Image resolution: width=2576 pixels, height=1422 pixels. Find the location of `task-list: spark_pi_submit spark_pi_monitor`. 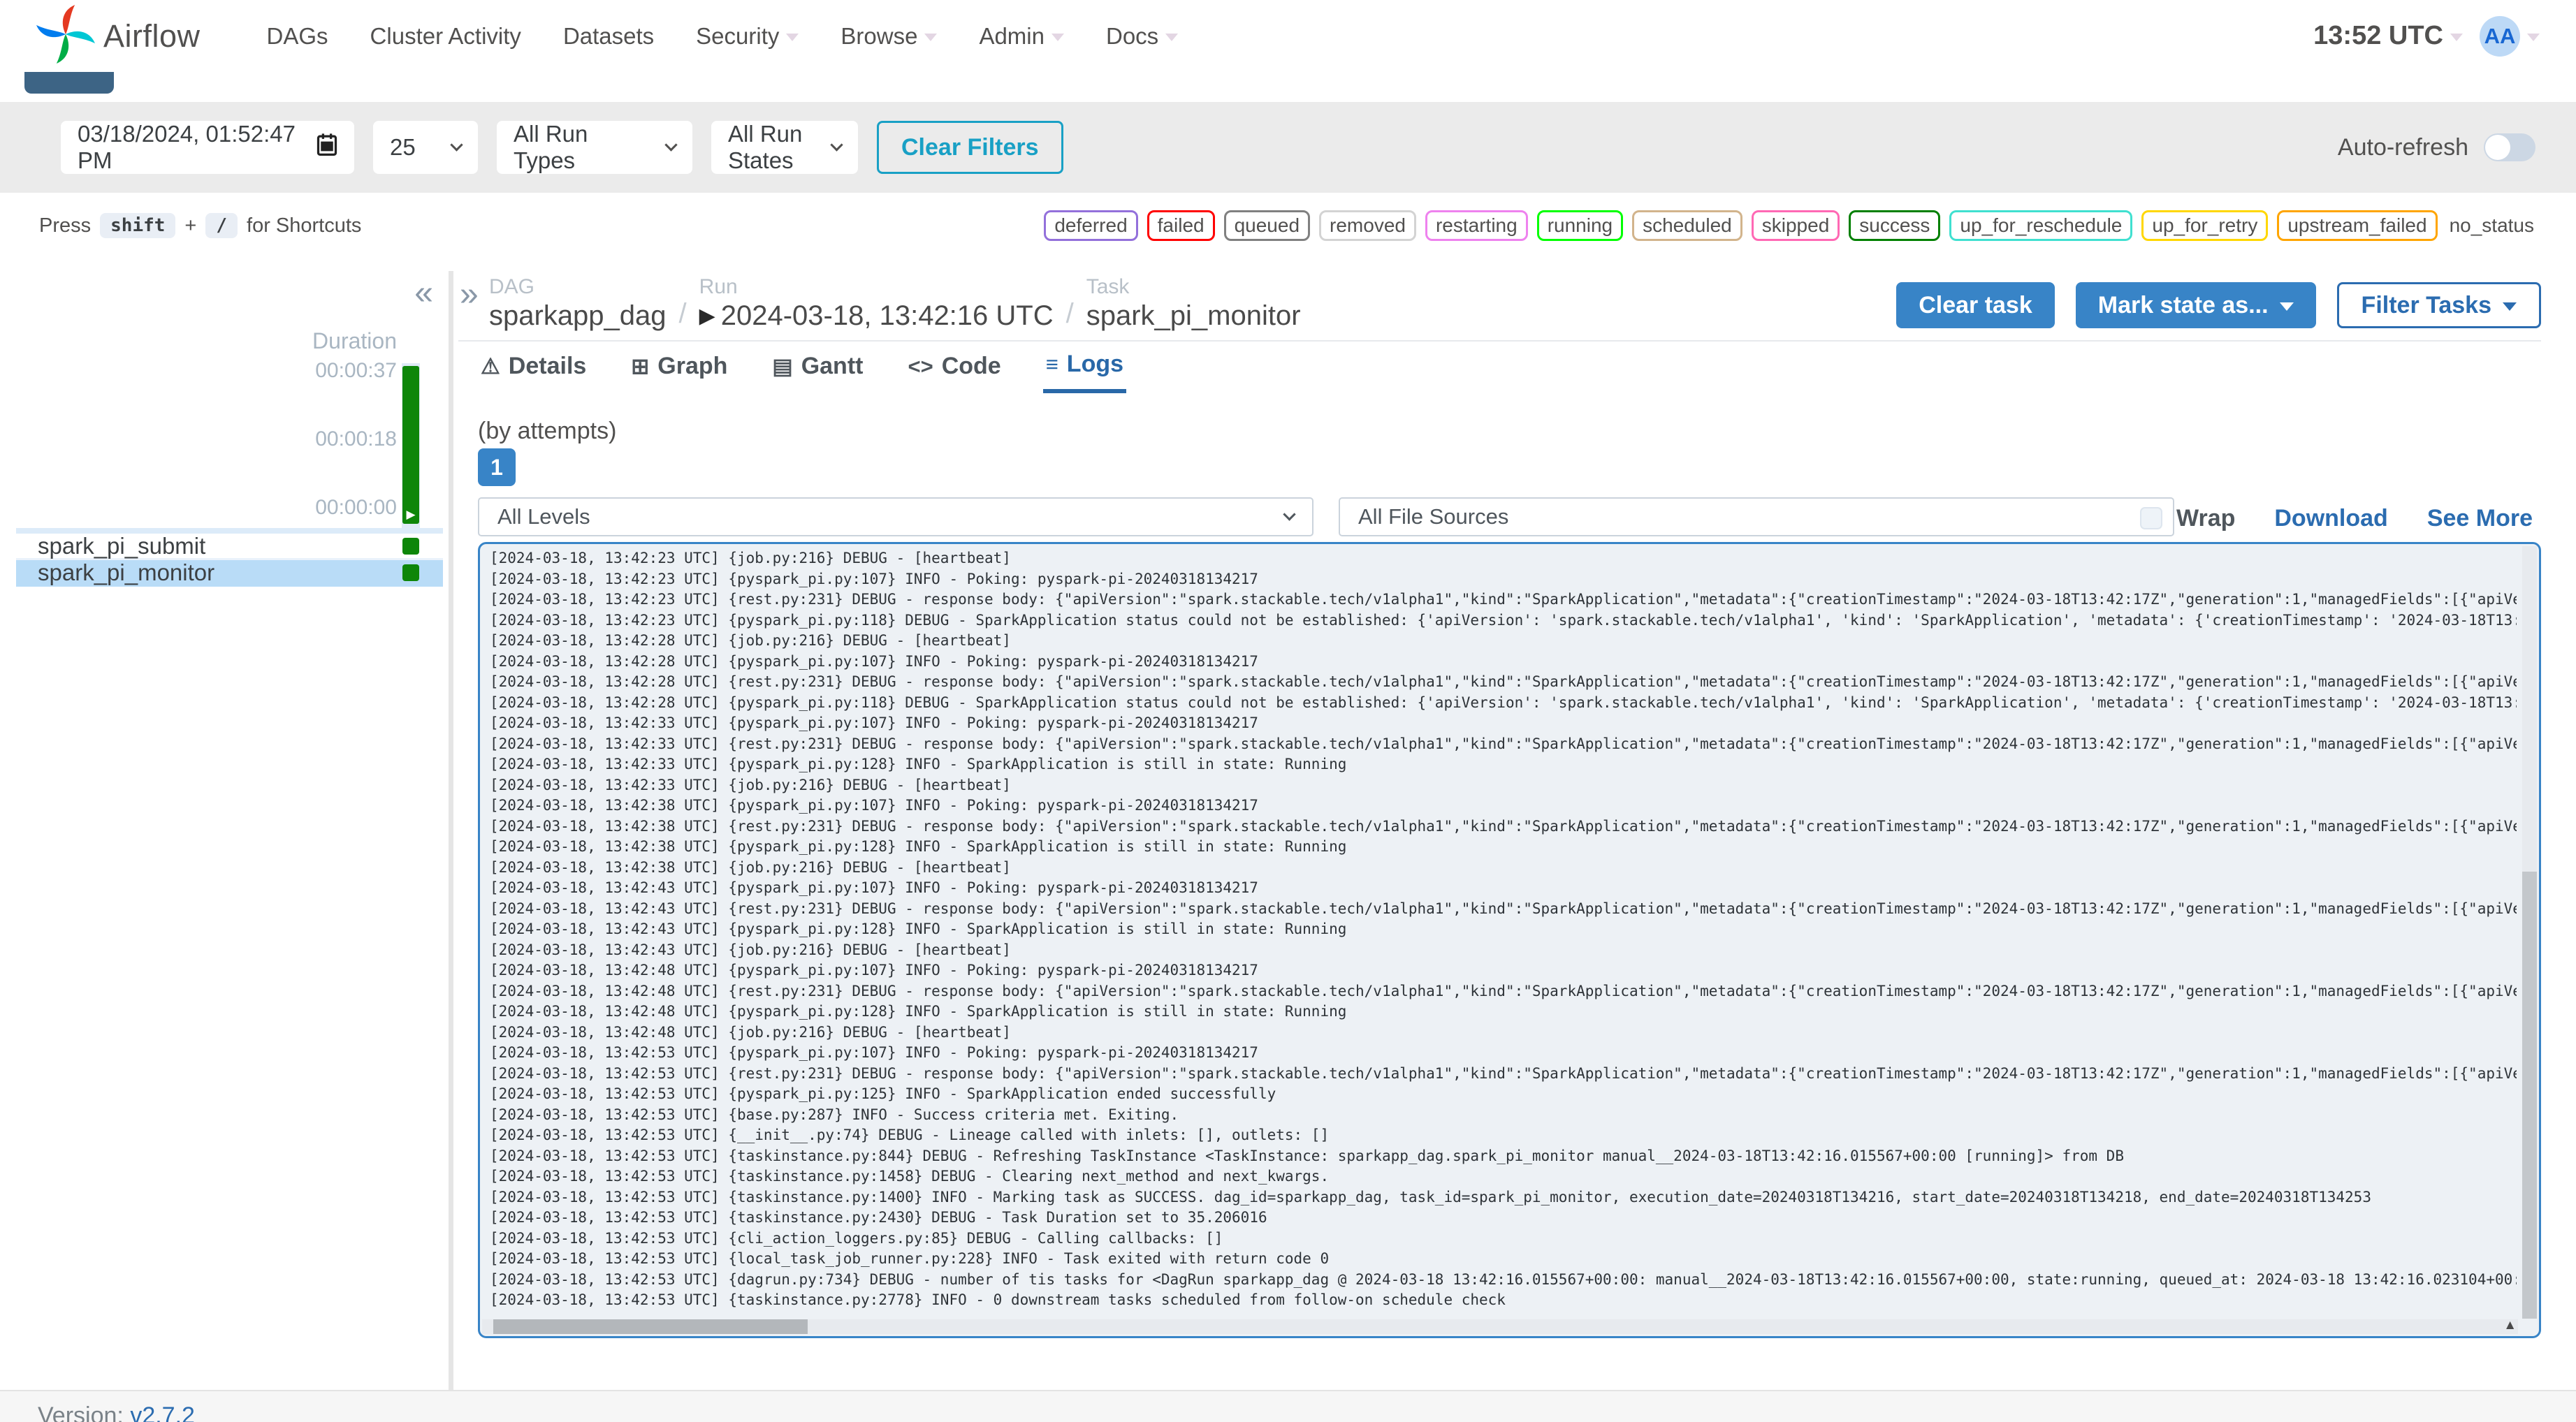

task-list: spark_pi_submit spark_pi_monitor is located at coordinates (229, 560).